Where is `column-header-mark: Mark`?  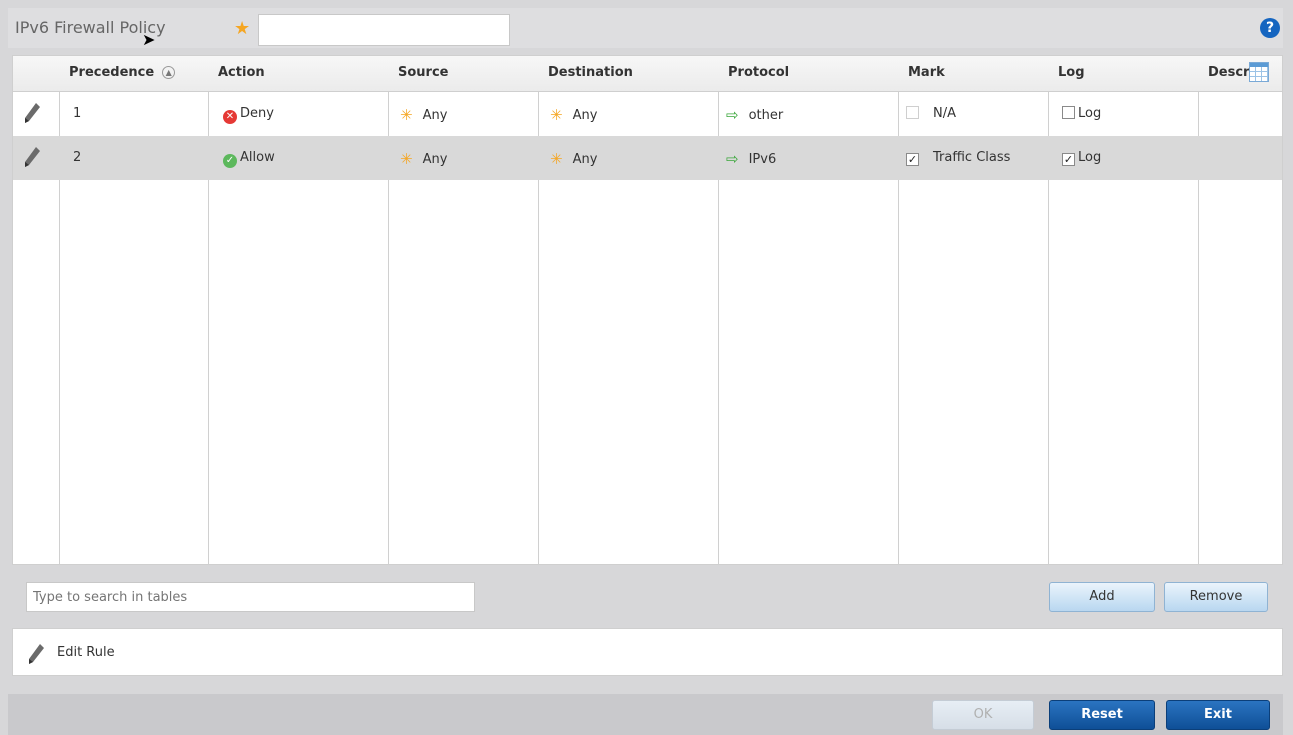 column-header-mark: Mark is located at coordinates (926, 72).